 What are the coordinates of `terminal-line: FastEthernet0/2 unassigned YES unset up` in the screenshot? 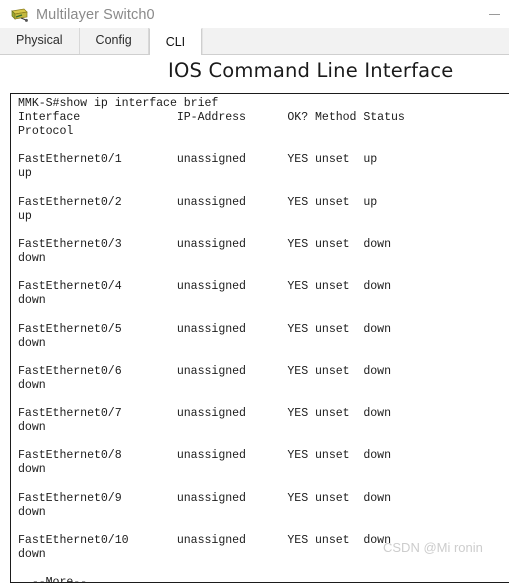 It's located at (198, 202).